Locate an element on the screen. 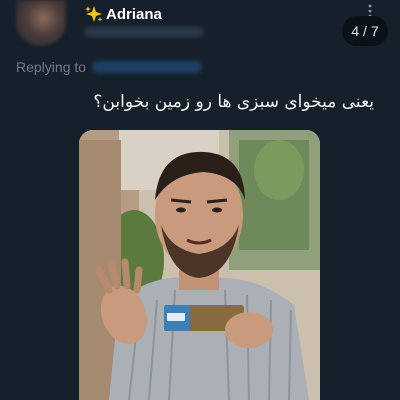  replying-label: Replying to is located at coordinates (51, 67).